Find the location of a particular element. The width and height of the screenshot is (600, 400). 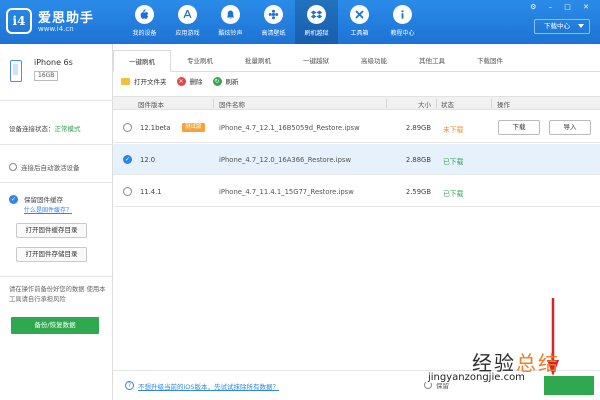

tab-batch-flash: 批量刷机 is located at coordinates (258, 61).